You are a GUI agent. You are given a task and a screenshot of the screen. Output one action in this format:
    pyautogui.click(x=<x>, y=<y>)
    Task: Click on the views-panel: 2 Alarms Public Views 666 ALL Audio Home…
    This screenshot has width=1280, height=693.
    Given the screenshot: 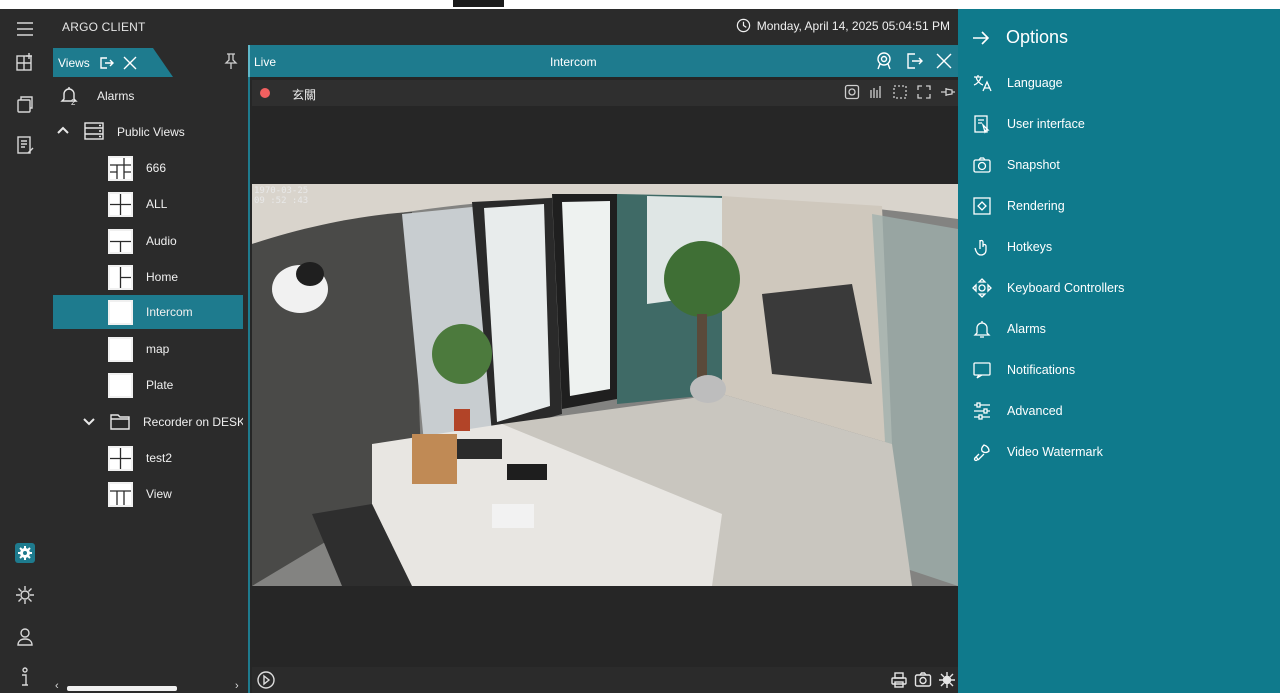 What is the action you would take?
    pyautogui.click(x=149, y=385)
    